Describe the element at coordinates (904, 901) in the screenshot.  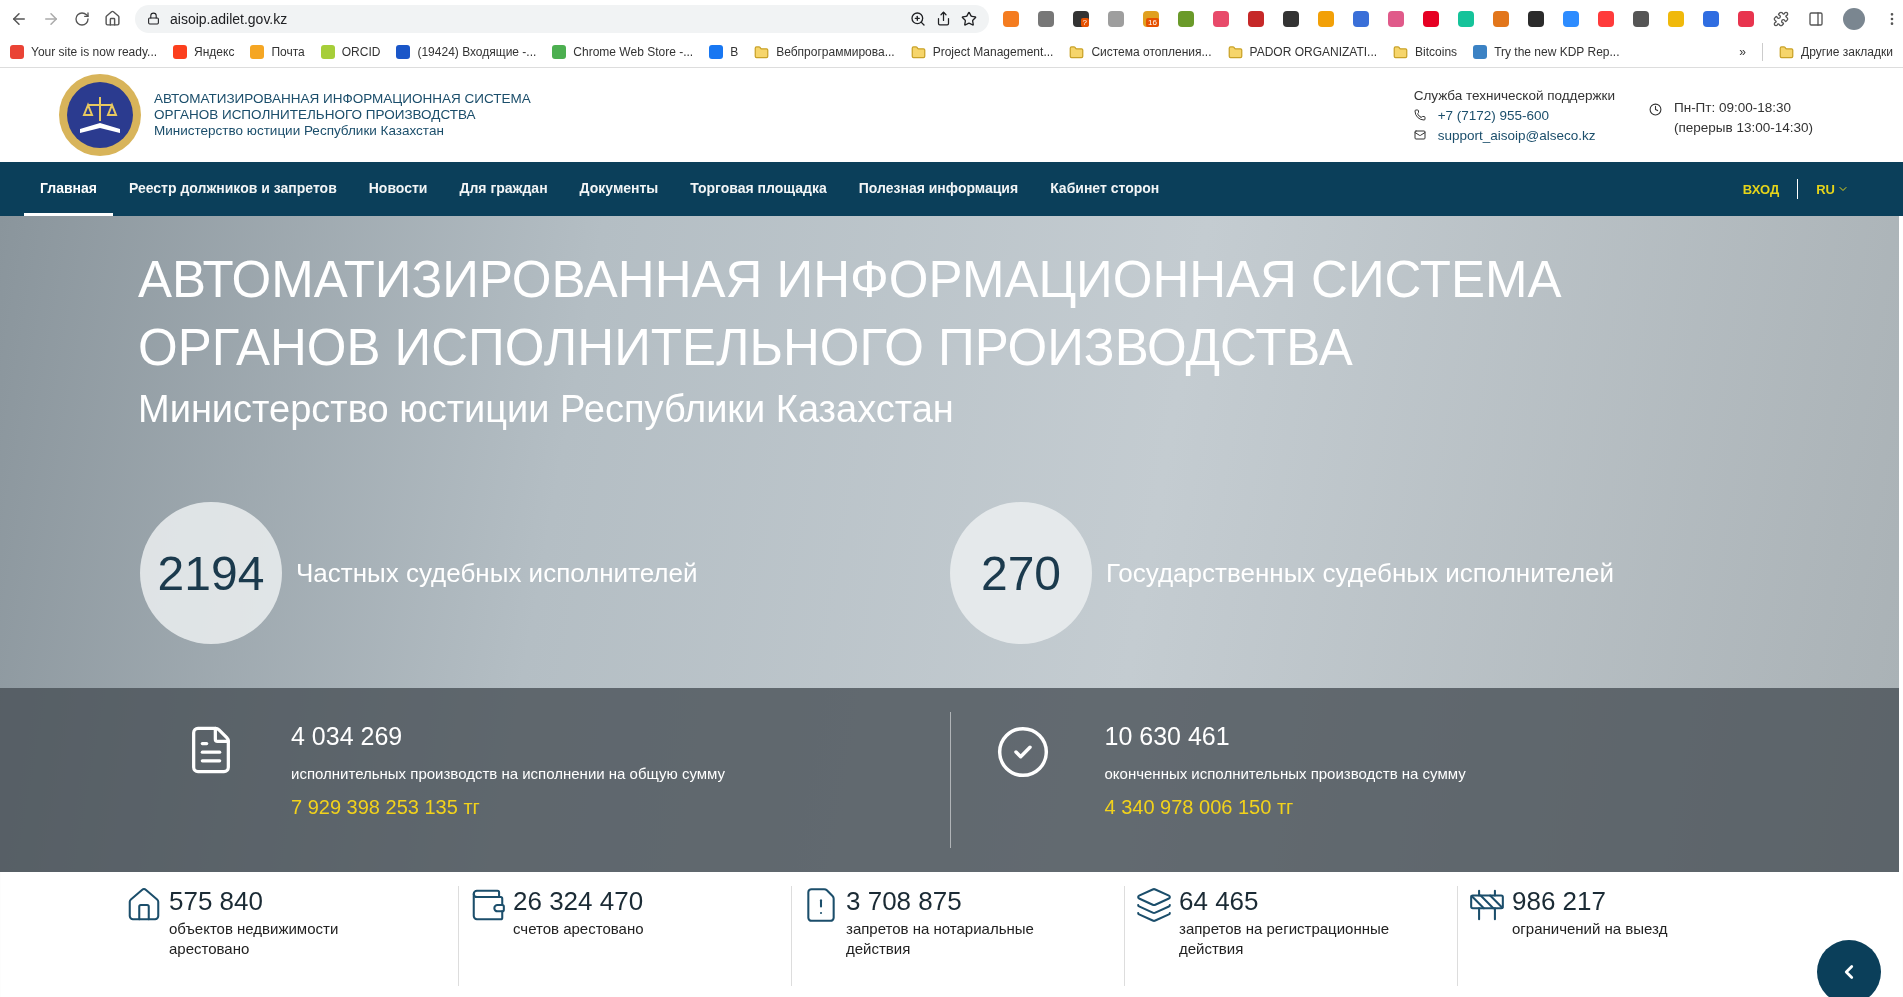
I see `stat-value: 3 708 875` at that location.